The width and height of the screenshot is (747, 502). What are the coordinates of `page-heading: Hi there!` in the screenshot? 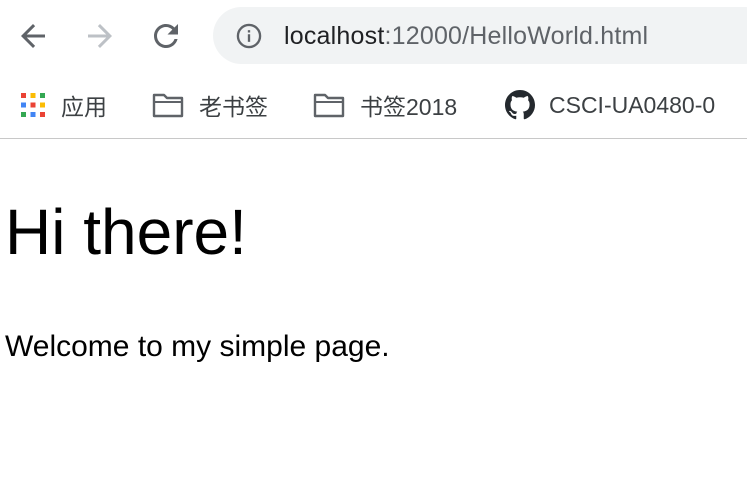 It's located at (126, 232).